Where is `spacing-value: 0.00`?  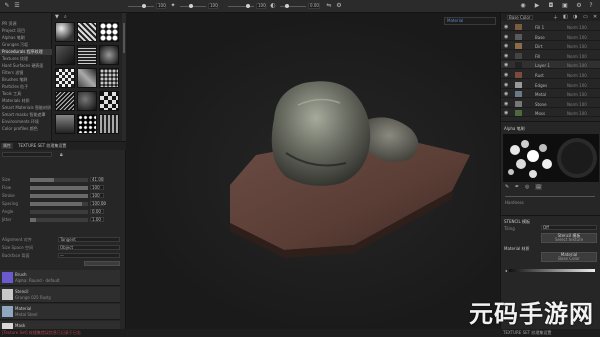 spacing-value: 0.00 is located at coordinates (314, 6).